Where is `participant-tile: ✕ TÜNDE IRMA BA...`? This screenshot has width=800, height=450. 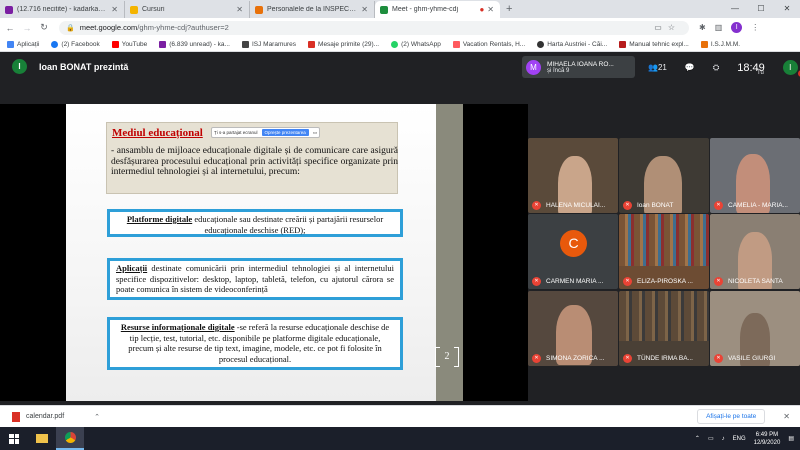
participant-tile: ✕ TÜNDE IRMA BA... is located at coordinates (664, 328).